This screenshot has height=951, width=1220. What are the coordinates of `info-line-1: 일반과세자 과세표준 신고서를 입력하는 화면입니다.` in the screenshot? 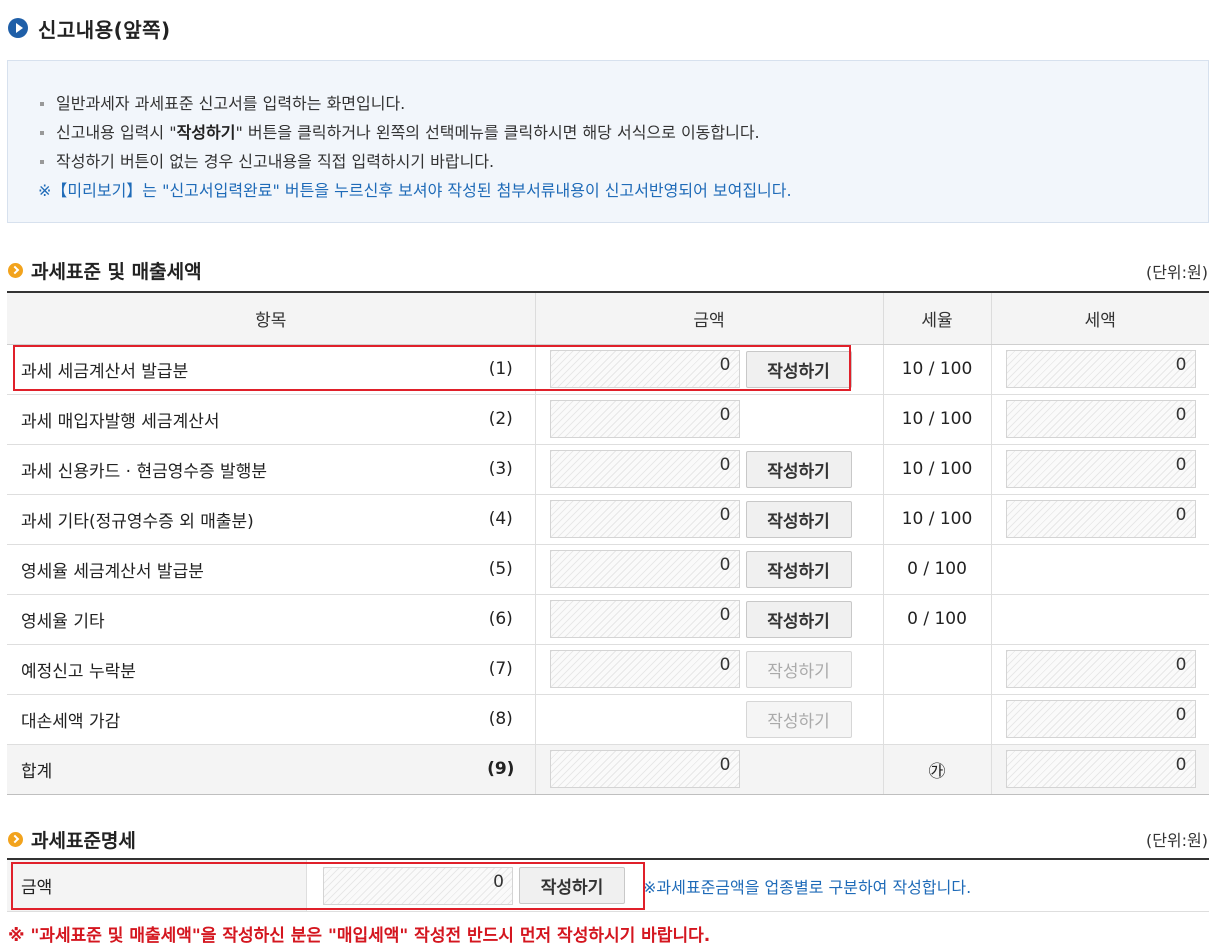 It's located at (611, 103).